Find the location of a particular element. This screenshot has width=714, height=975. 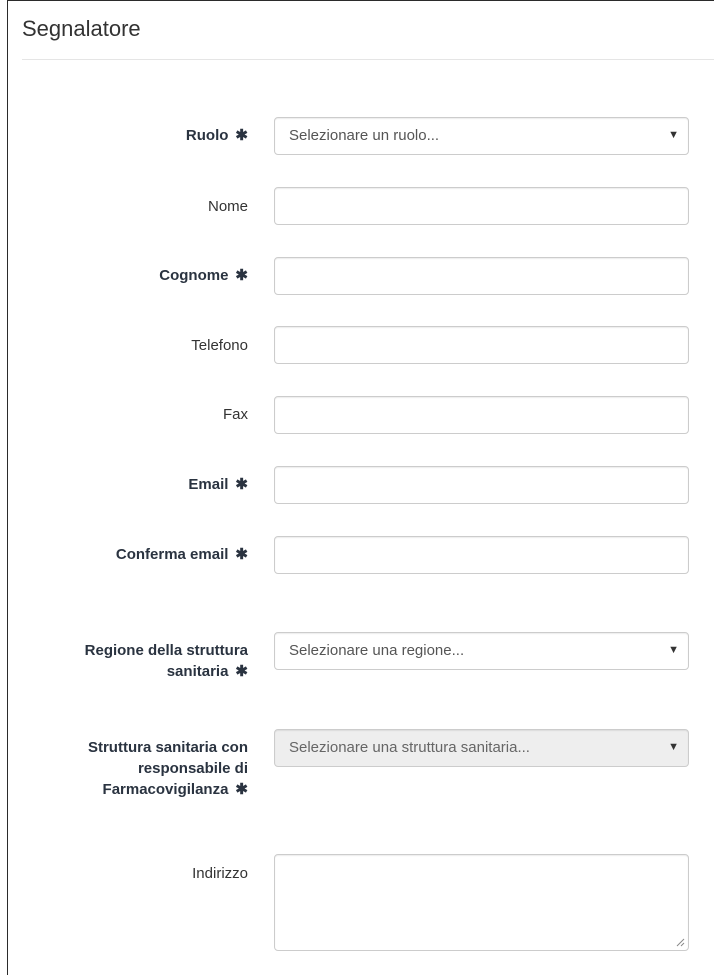

indirizzo-textarea is located at coordinates (481, 902).